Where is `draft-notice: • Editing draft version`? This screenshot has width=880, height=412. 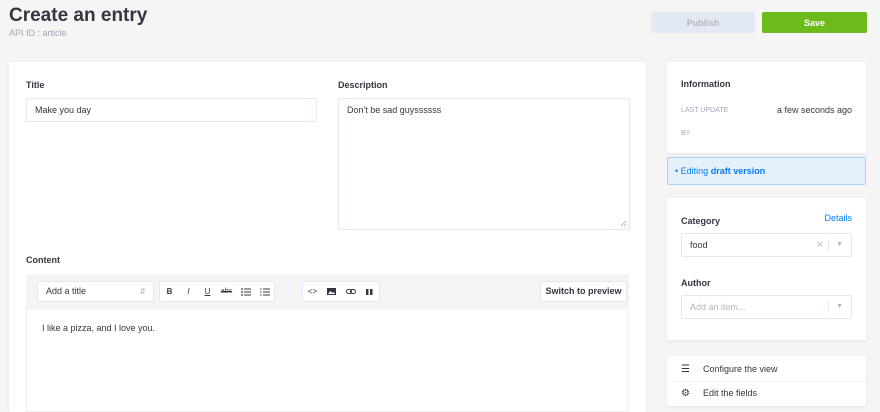 draft-notice: • Editing draft version is located at coordinates (766, 171).